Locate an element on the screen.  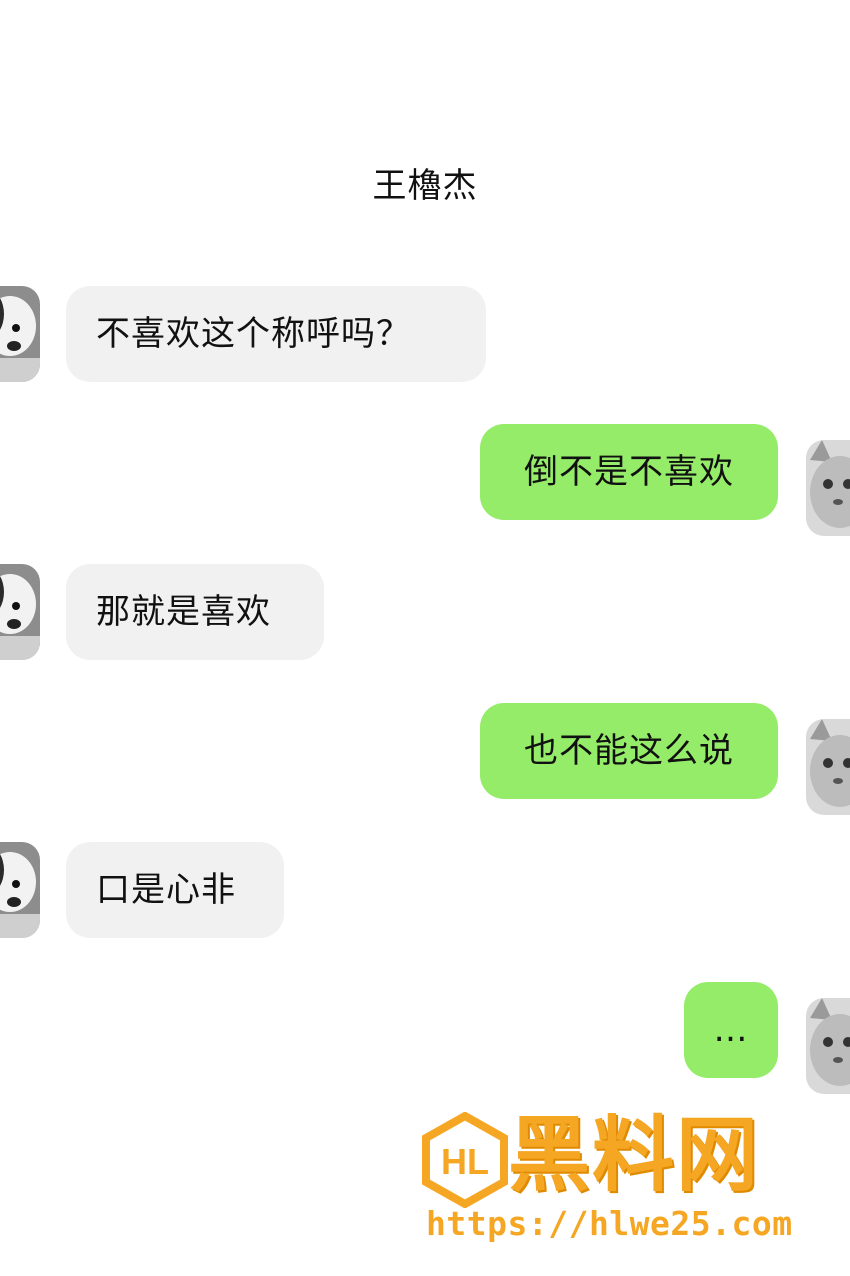
svg-text: HL is located at coordinates (465, 1161).